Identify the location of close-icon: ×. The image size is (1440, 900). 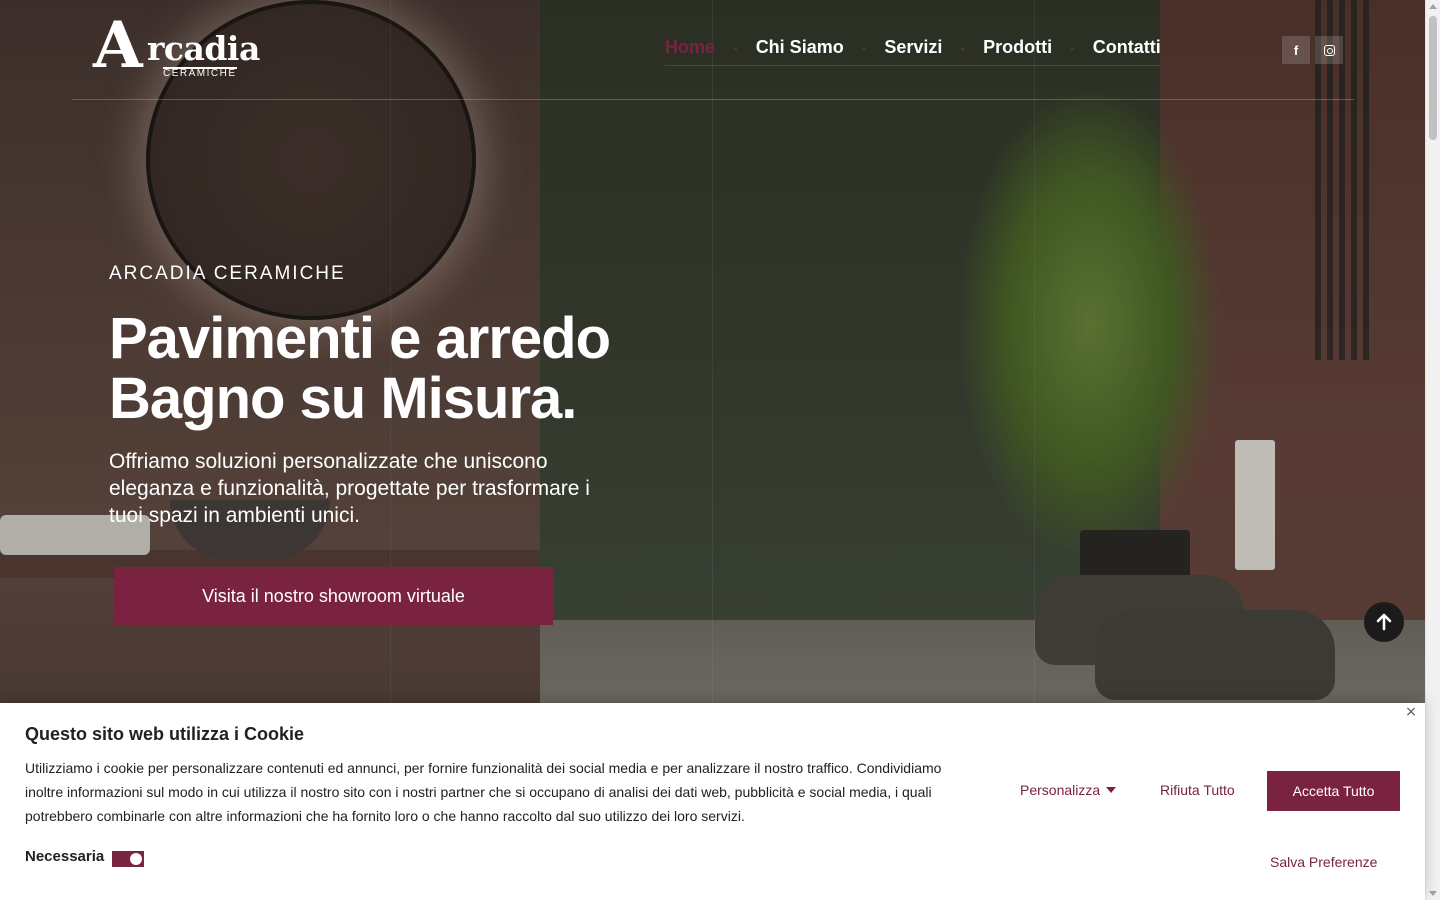
(1411, 712).